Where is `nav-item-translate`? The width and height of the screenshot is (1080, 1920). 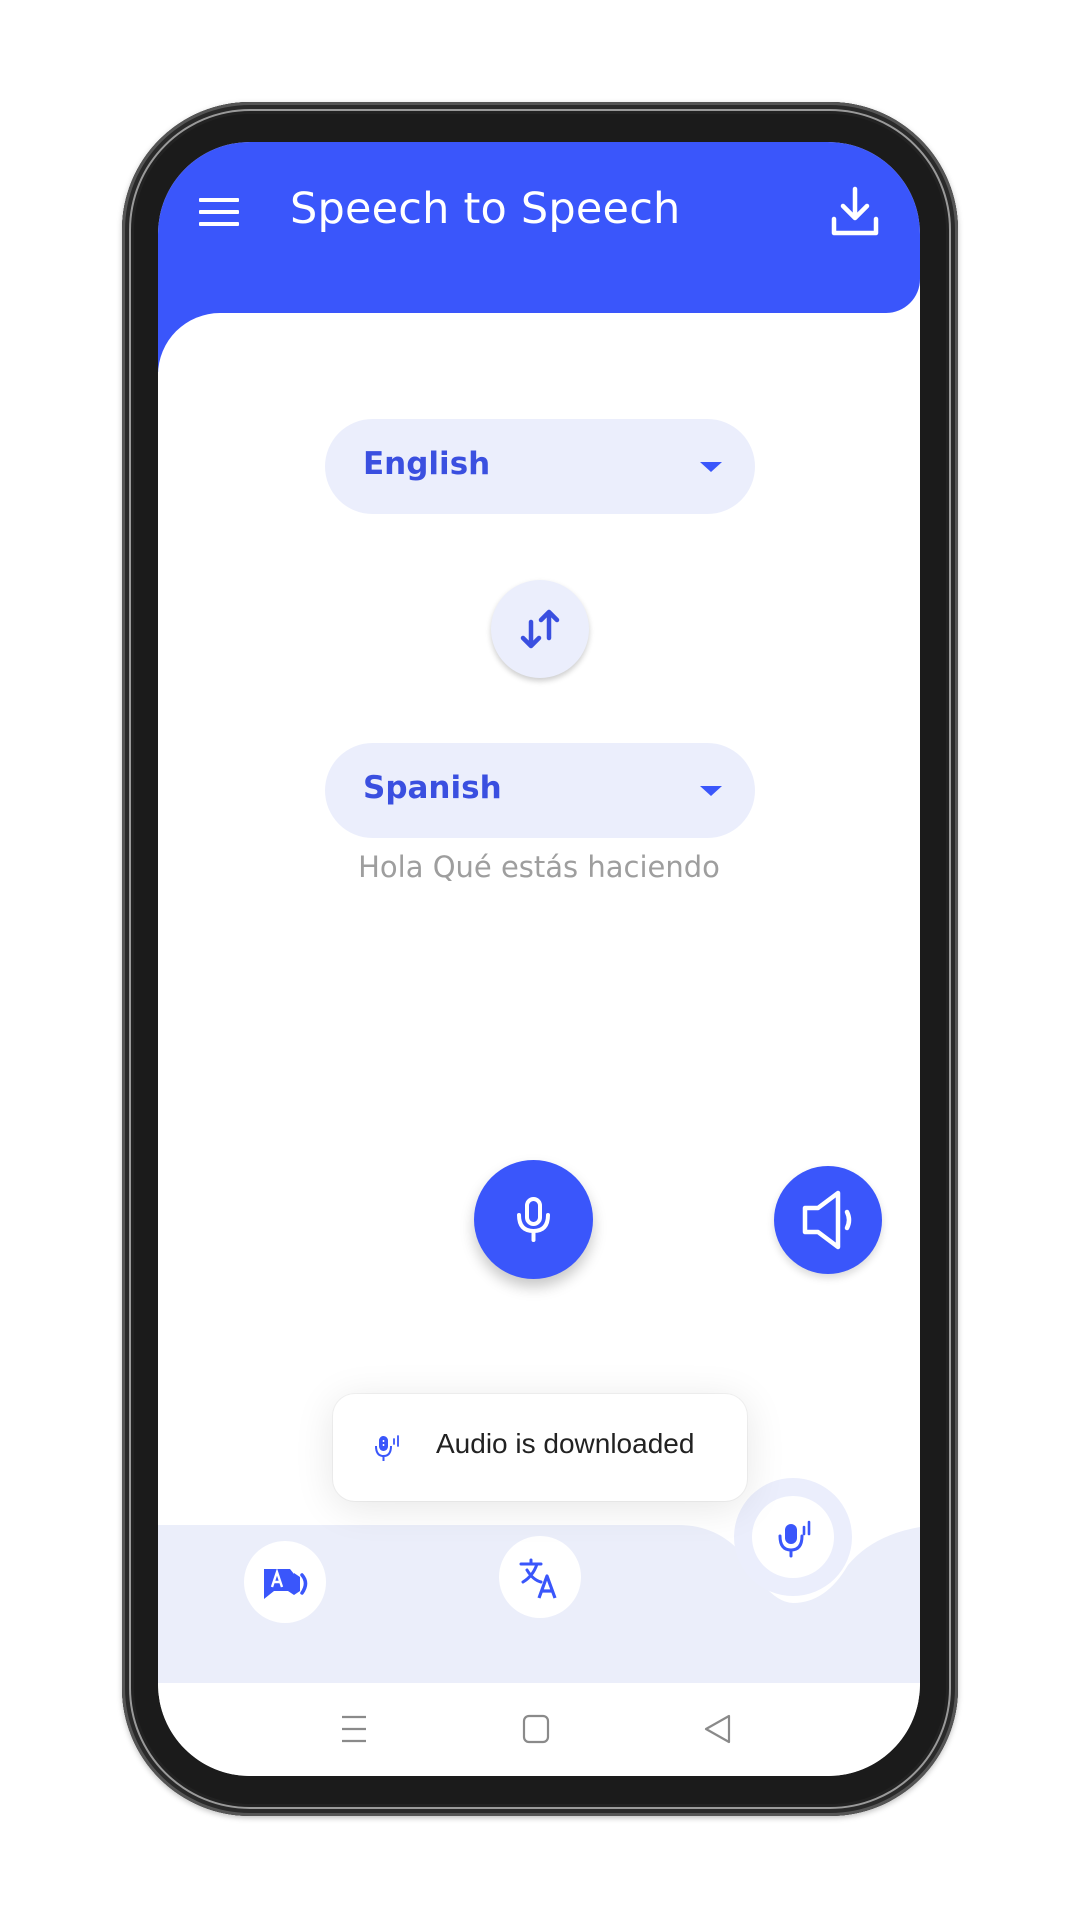 nav-item-translate is located at coordinates (540, 1577).